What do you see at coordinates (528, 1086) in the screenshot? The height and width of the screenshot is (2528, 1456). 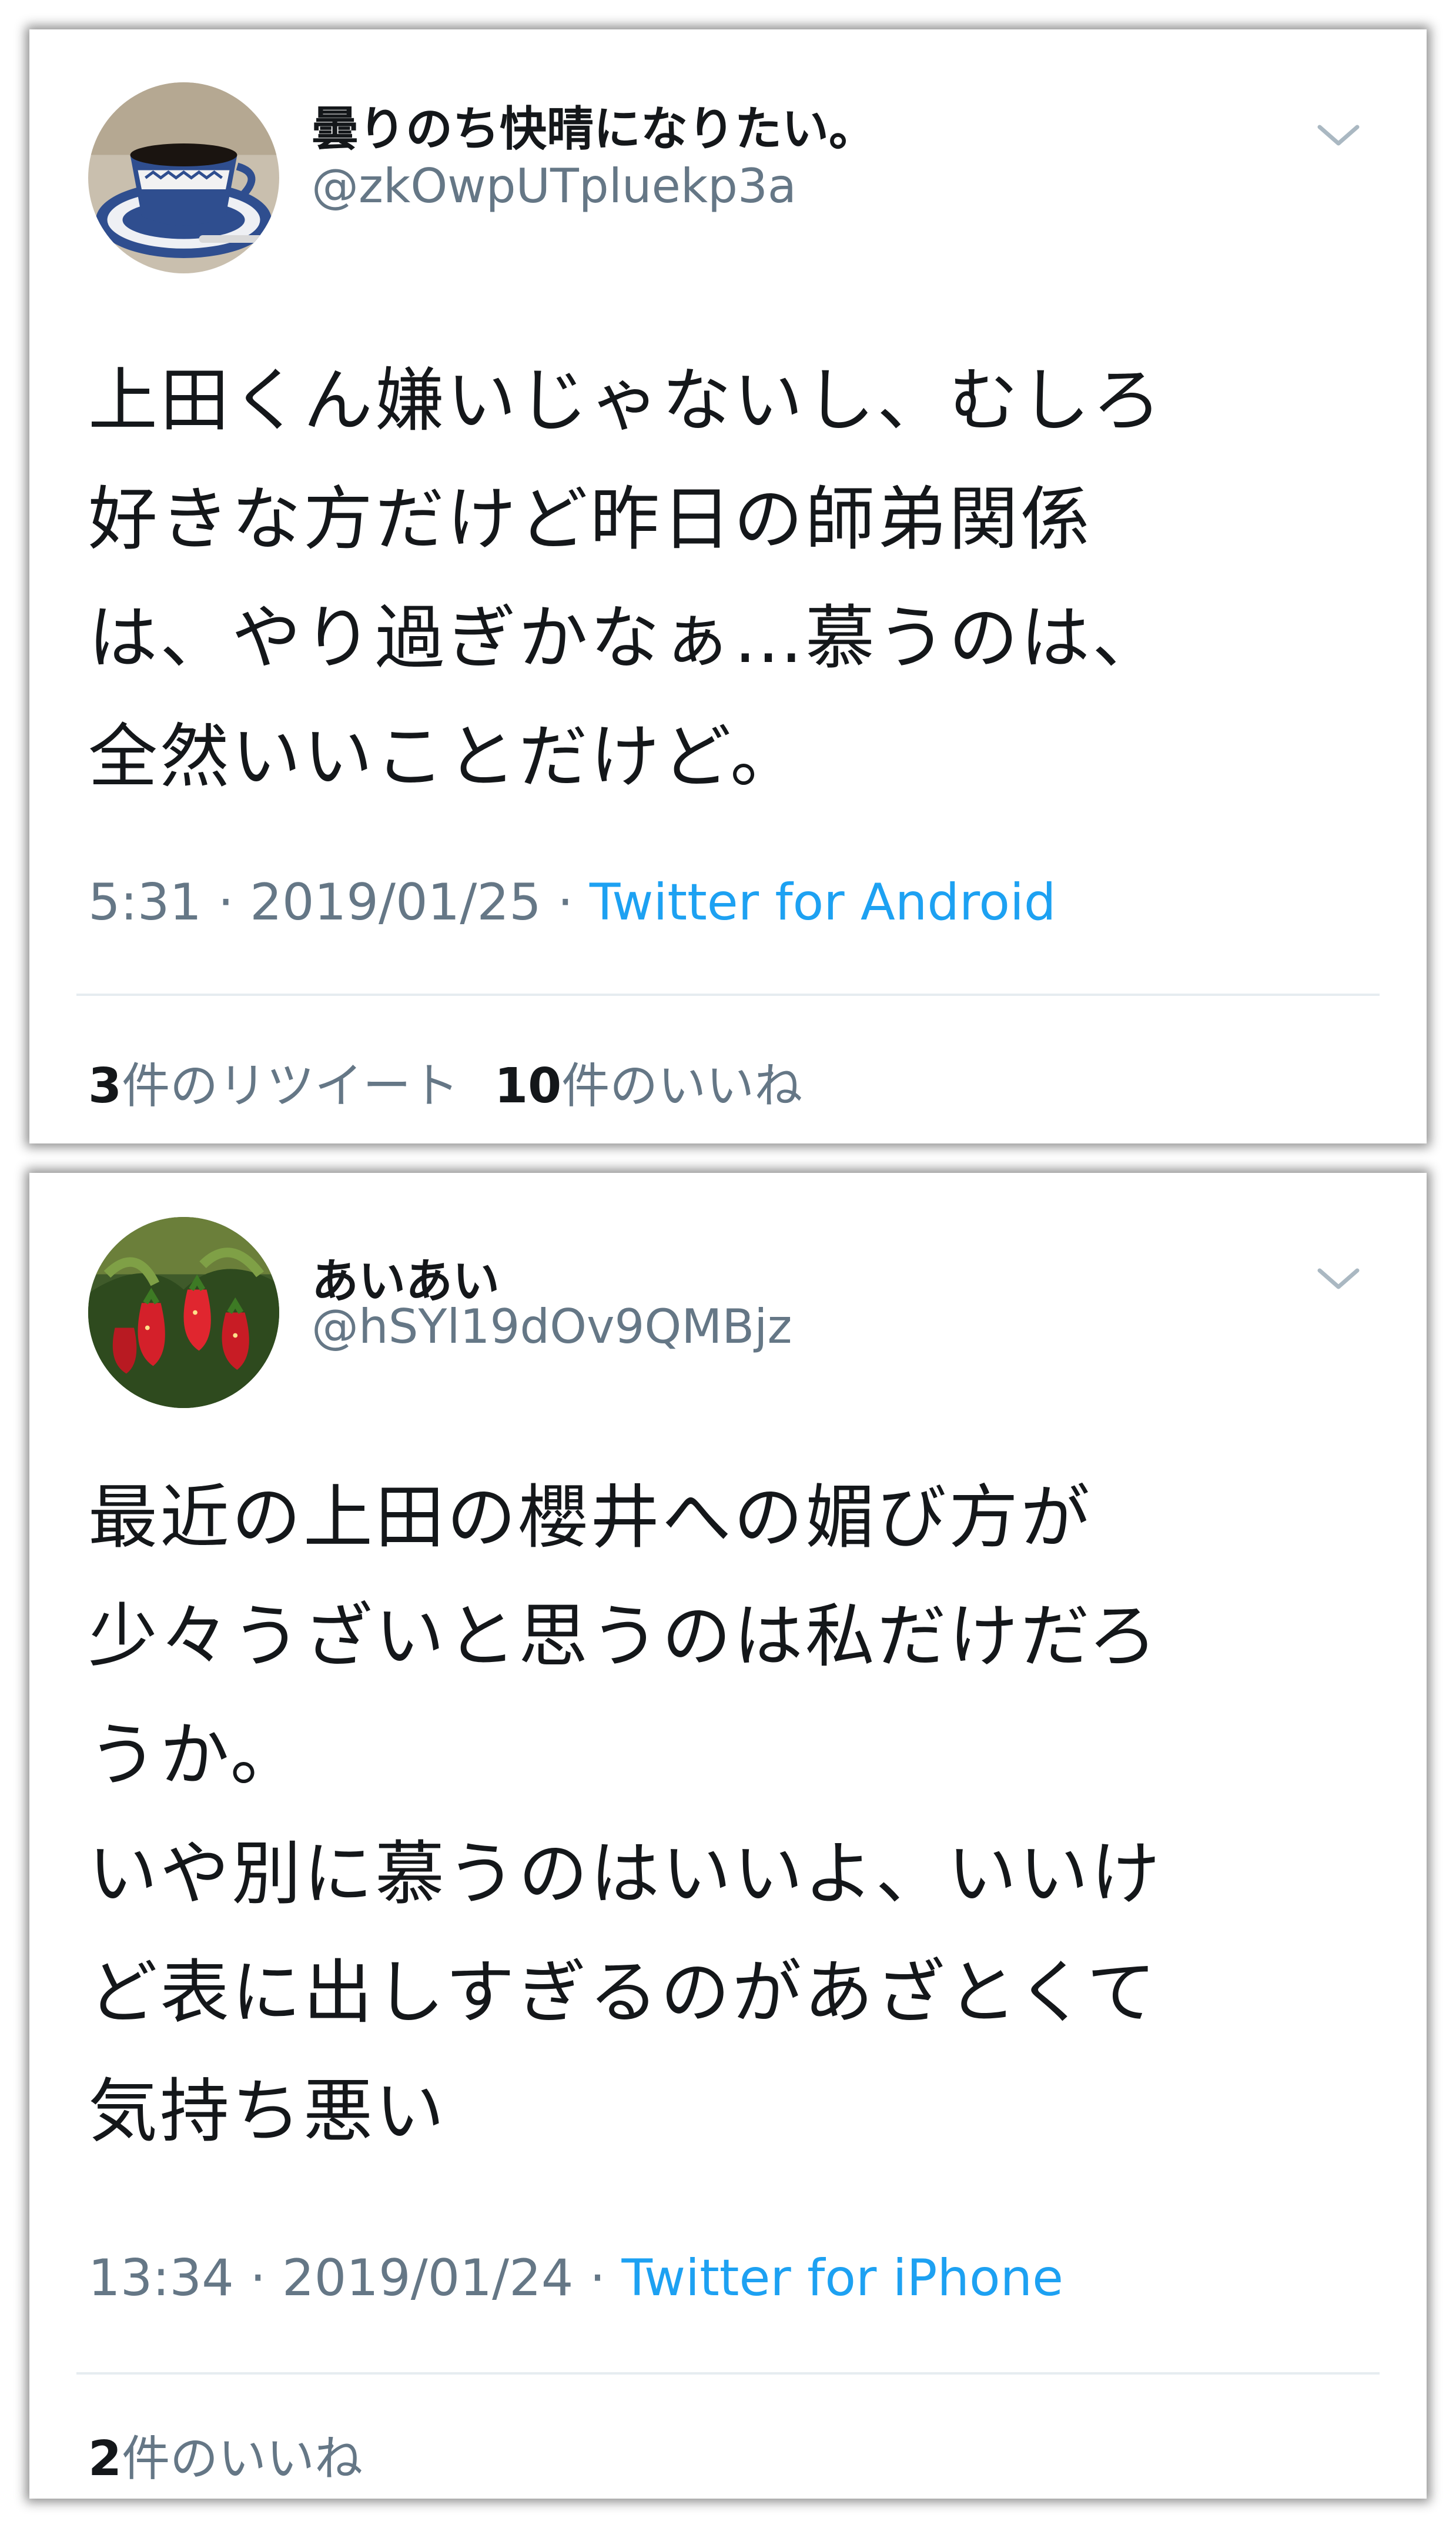 I see `like-count: 10` at bounding box center [528, 1086].